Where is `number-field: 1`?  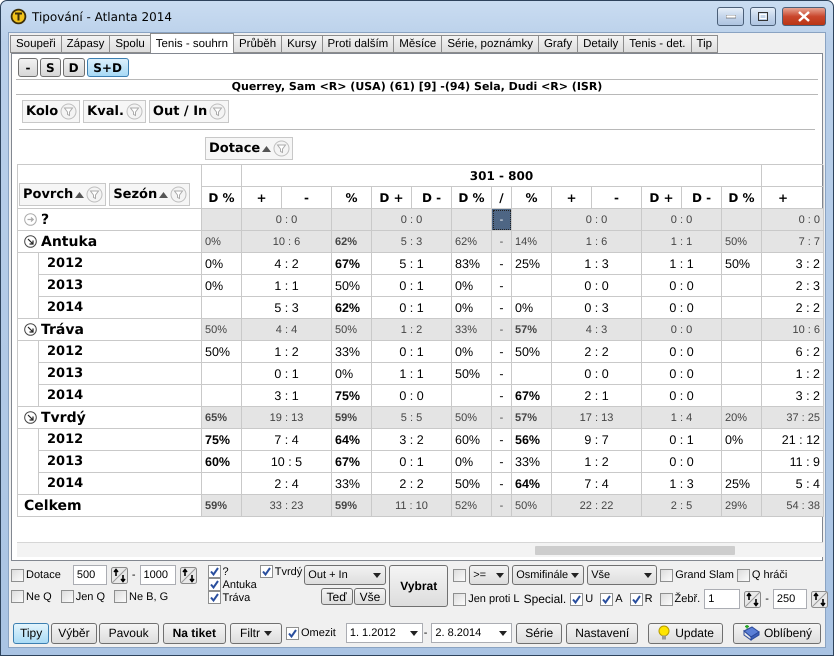 number-field: 1 is located at coordinates (722, 599).